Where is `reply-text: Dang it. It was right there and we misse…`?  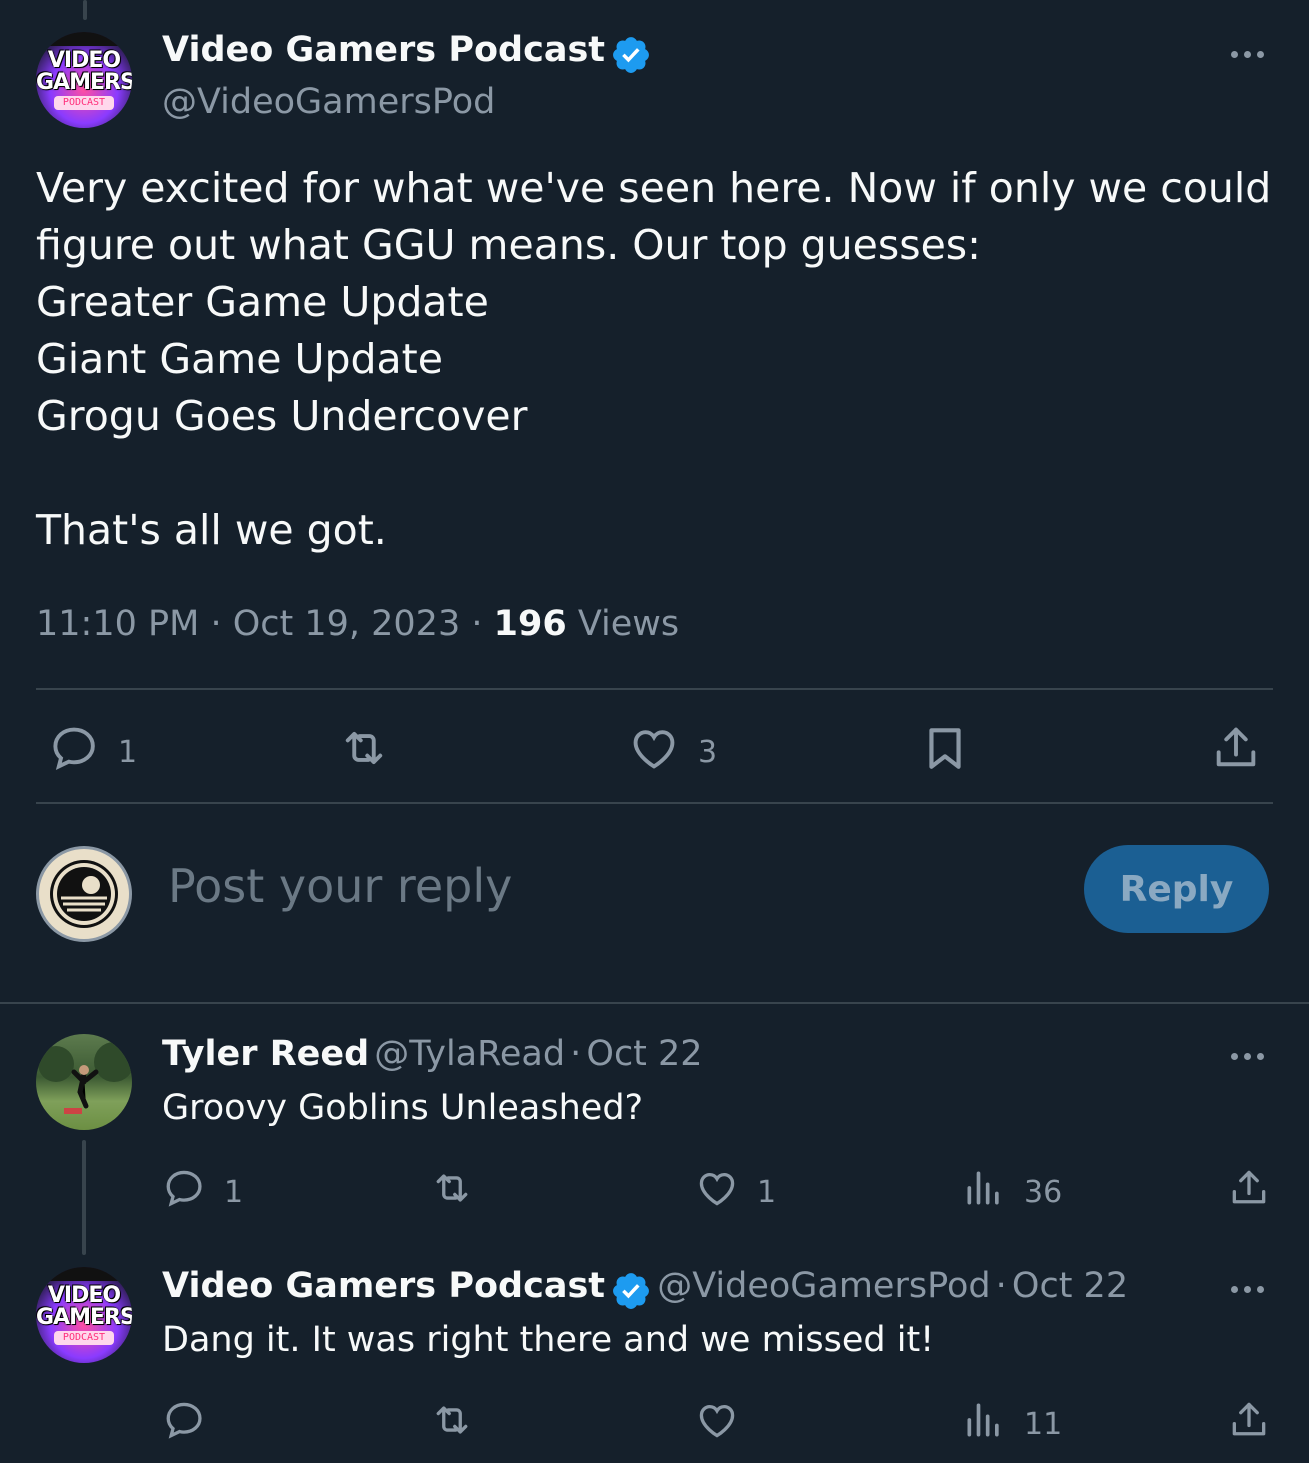
reply-text: Dang it. It was right there and we misse… is located at coordinates (548, 1340).